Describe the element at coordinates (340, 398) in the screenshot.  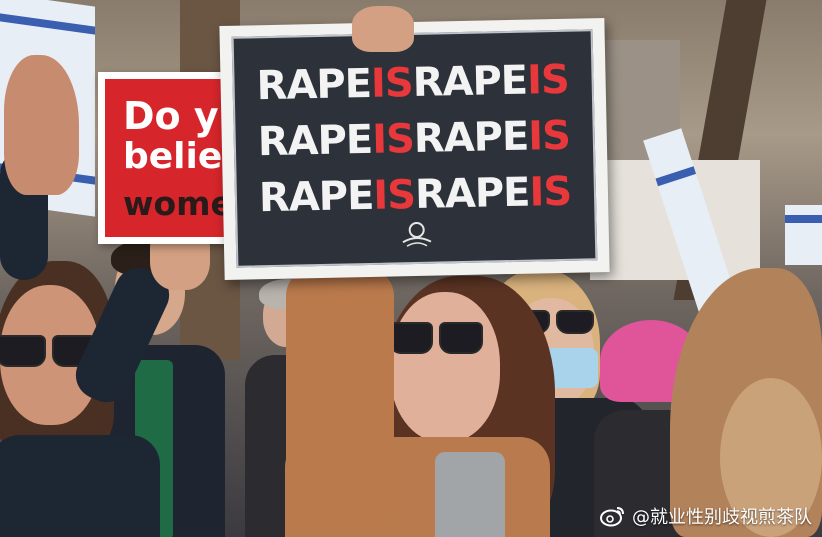
I see `raised-arm-center` at that location.